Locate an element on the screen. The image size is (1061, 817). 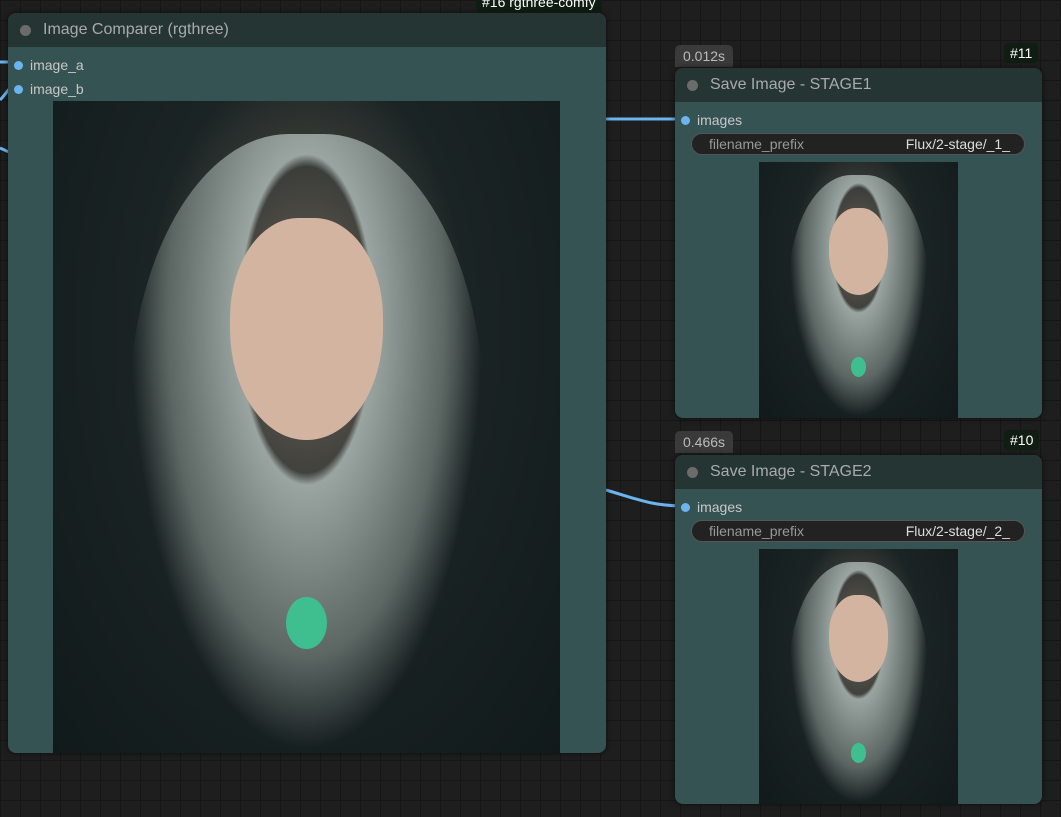
node-title-bar: Save Image - STAGE2 is located at coordinates (858, 472).